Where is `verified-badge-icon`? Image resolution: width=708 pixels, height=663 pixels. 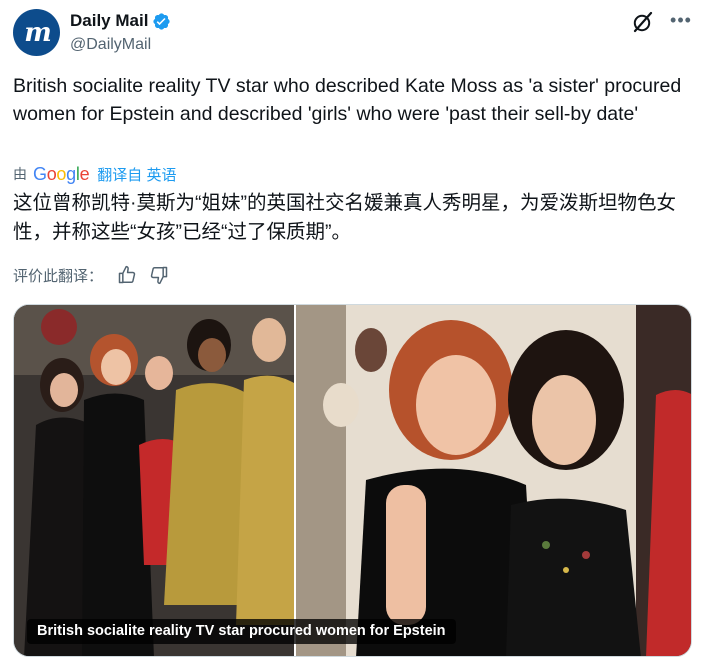
verified-badge-icon is located at coordinates (161, 21).